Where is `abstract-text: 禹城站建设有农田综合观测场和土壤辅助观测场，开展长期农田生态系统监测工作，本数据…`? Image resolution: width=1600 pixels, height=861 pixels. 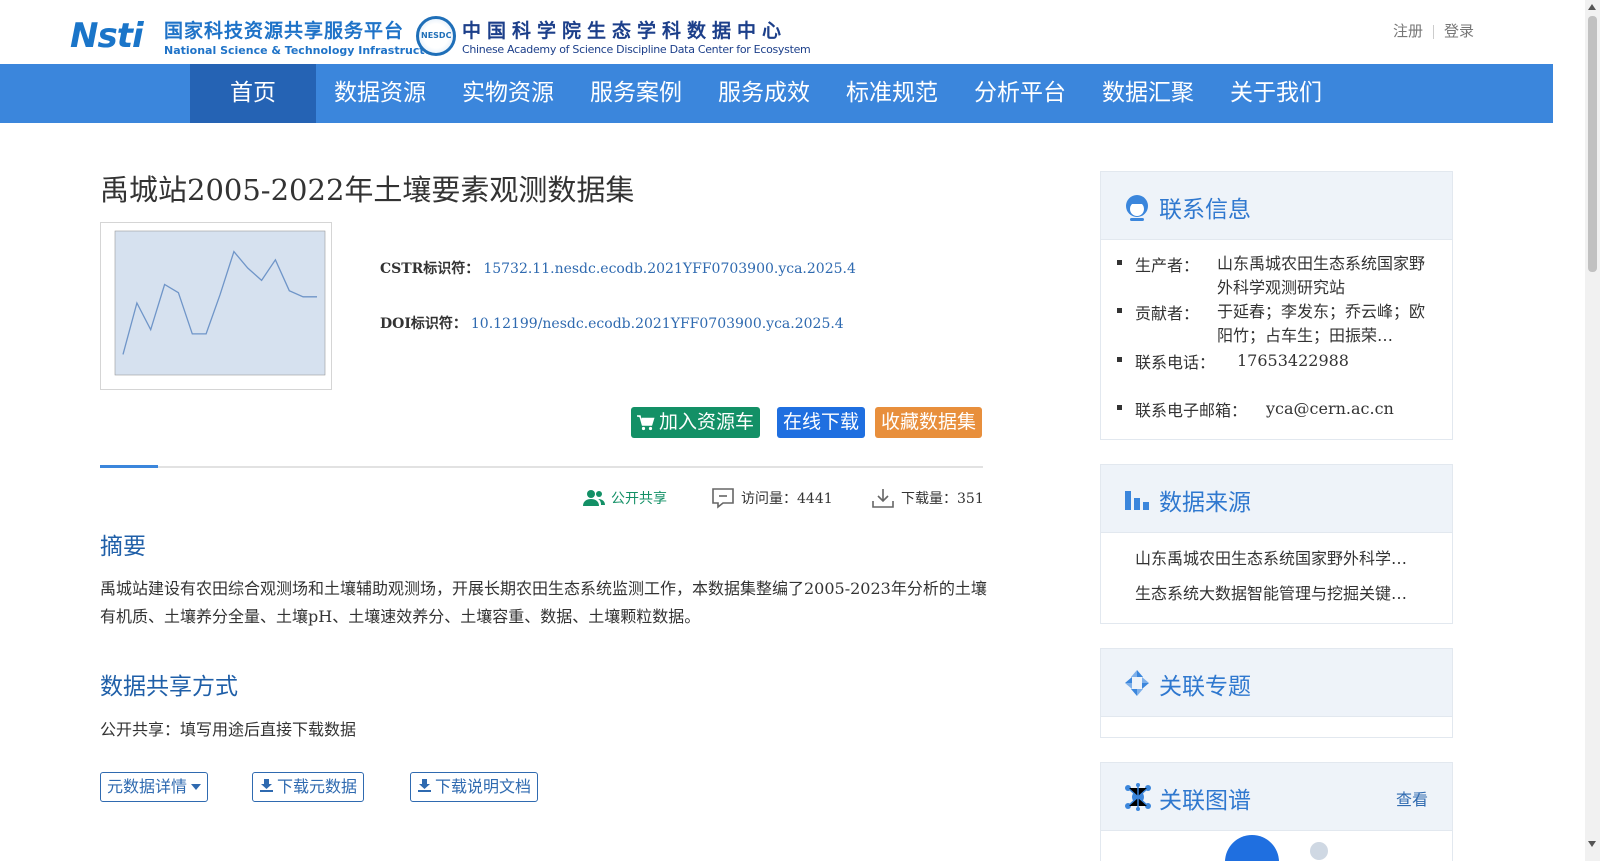
abstract-text: 禹城站建设有农田综合观测场和土壤辅助观测场，开展长期农田生态系统监测工作，本数据… is located at coordinates (543, 602).